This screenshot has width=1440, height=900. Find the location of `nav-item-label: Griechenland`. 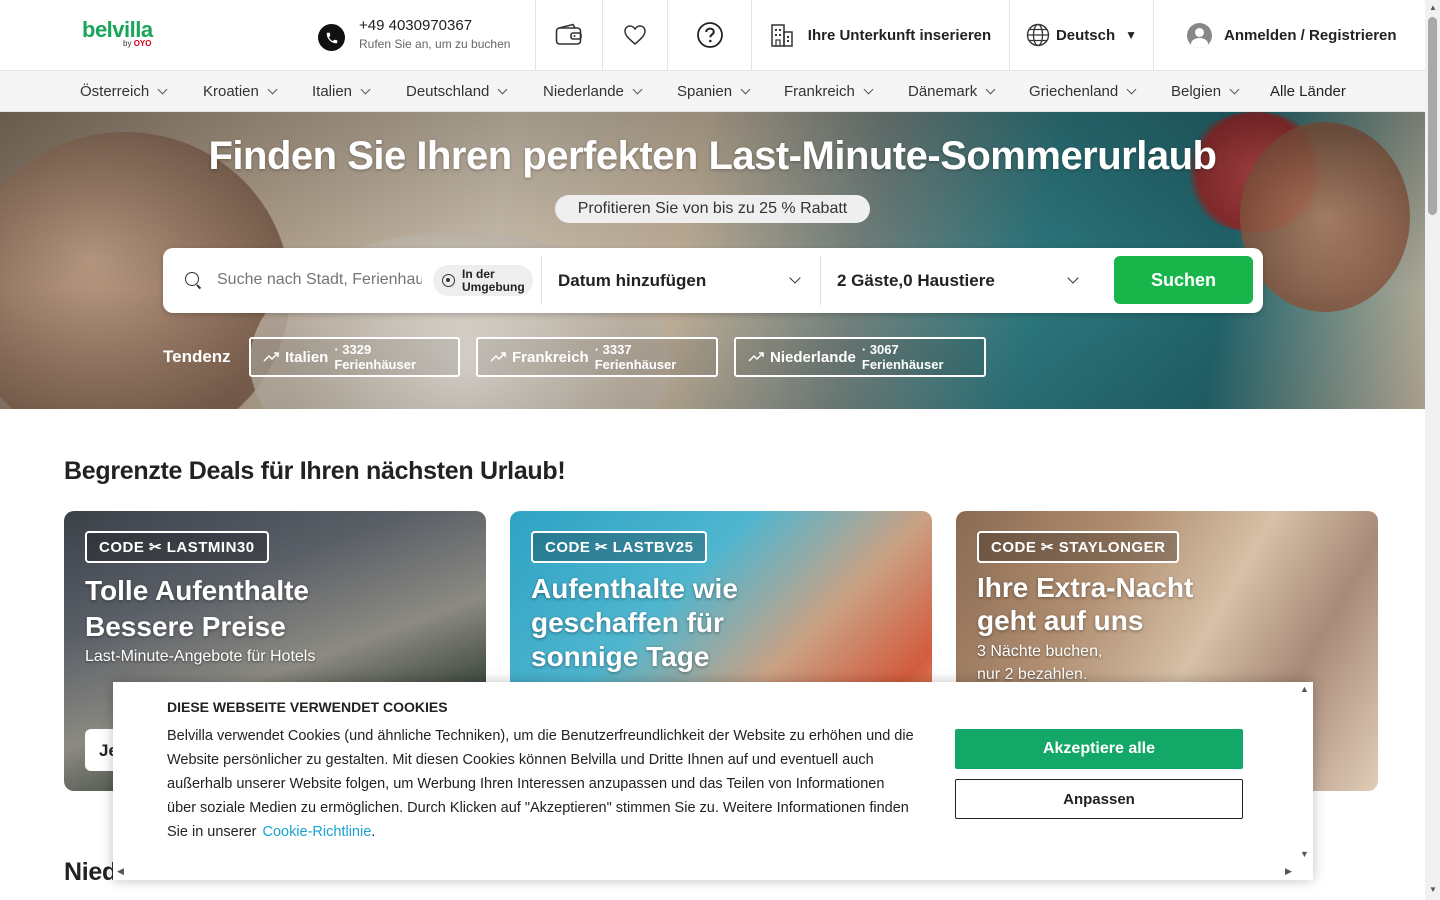

nav-item-label: Griechenland is located at coordinates (1074, 91).